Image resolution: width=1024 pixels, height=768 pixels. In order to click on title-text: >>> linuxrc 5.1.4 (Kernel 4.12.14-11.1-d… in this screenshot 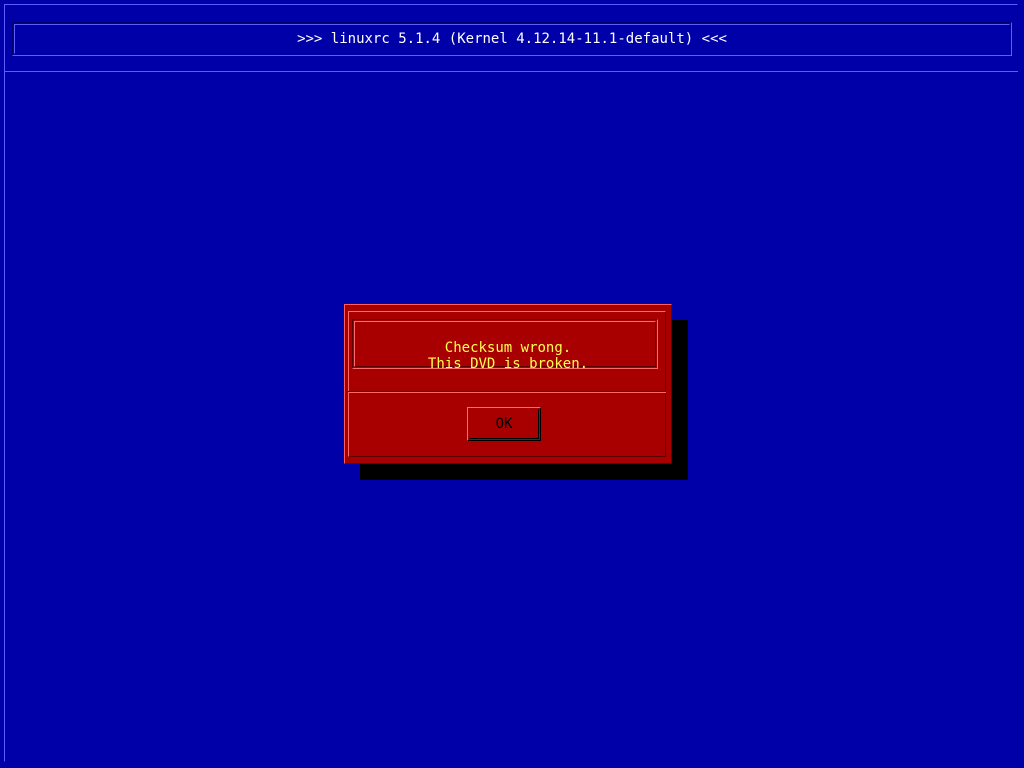, I will do `click(512, 39)`.